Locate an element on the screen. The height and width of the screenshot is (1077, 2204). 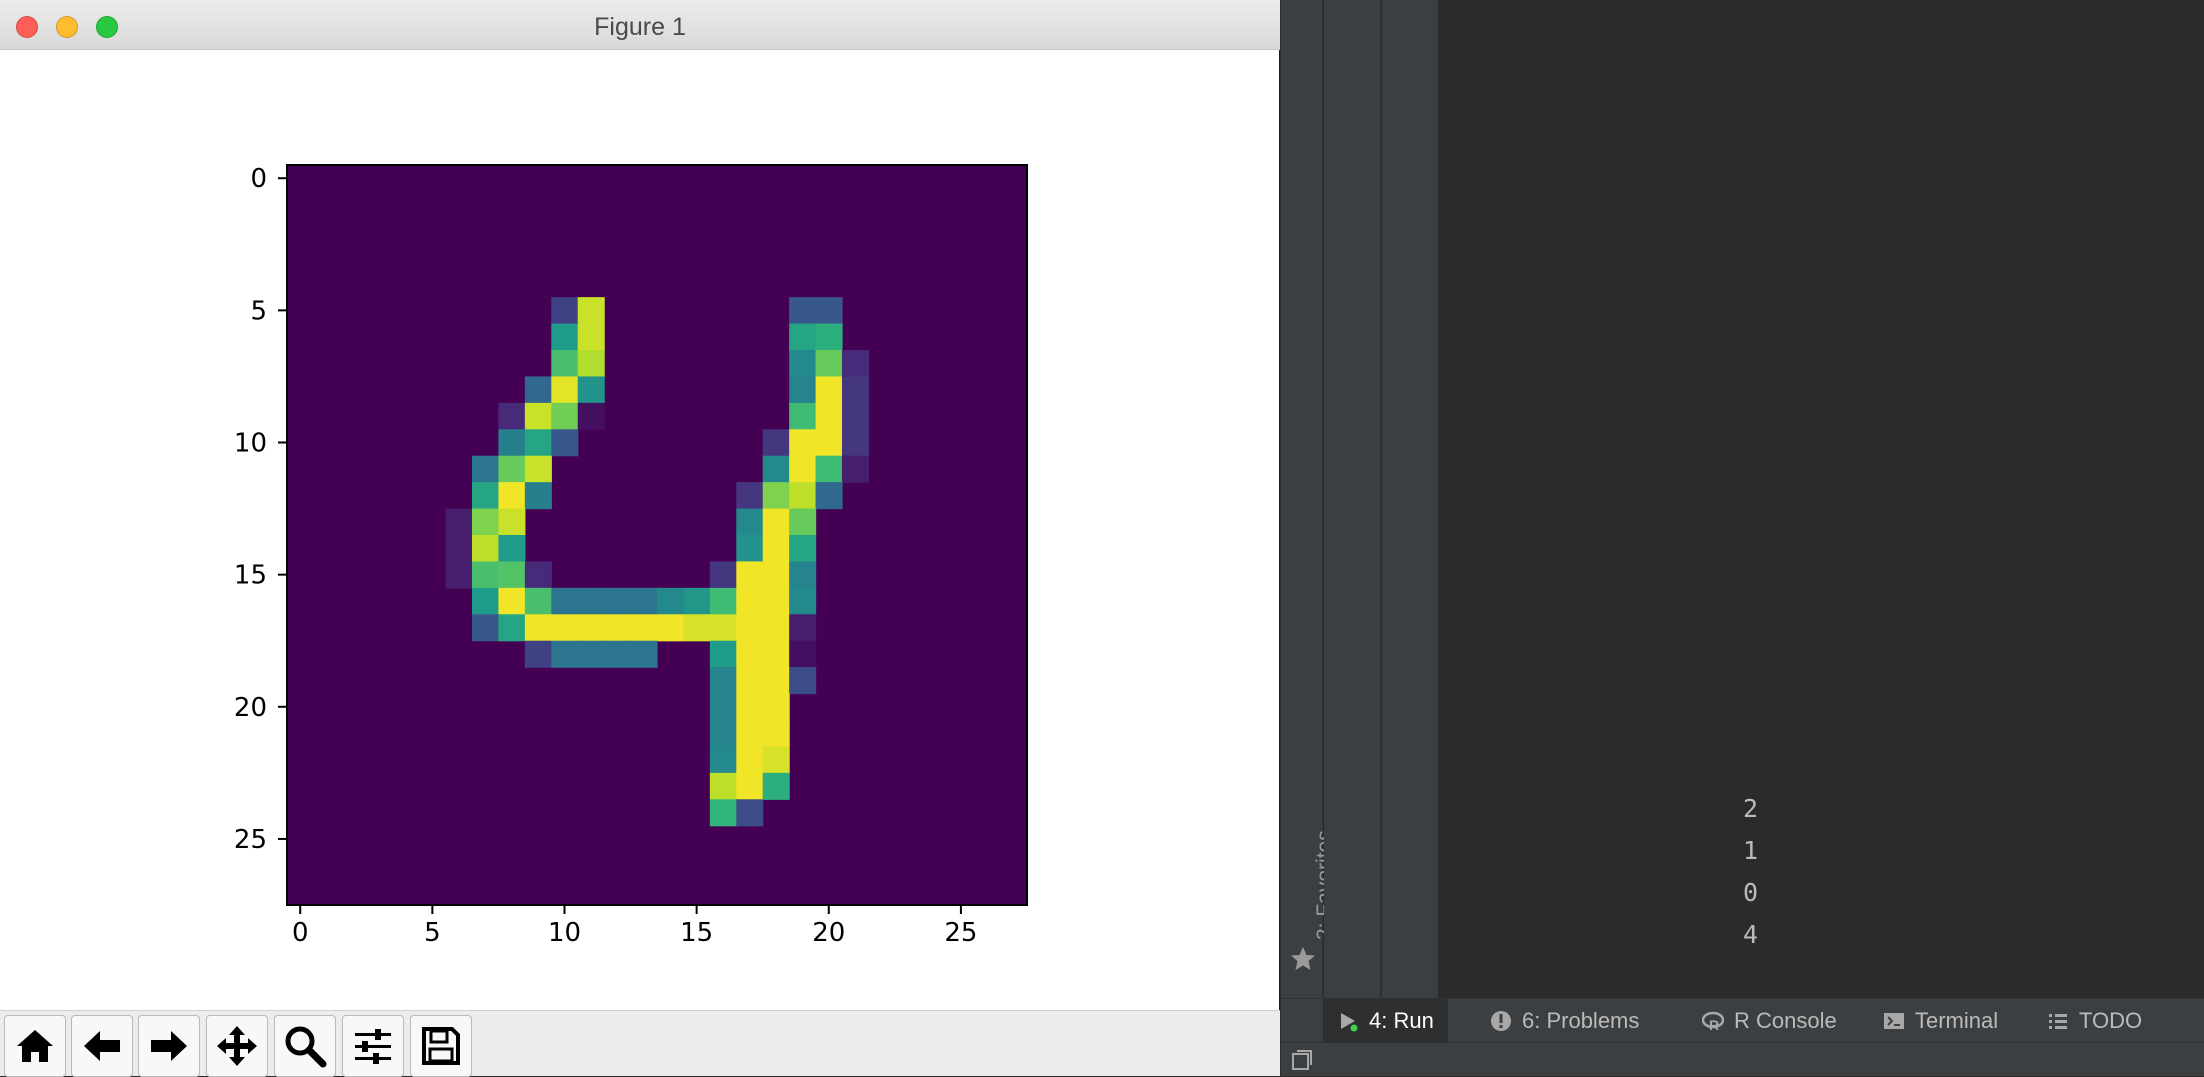
x-tick-label: 10 is located at coordinates (564, 933).